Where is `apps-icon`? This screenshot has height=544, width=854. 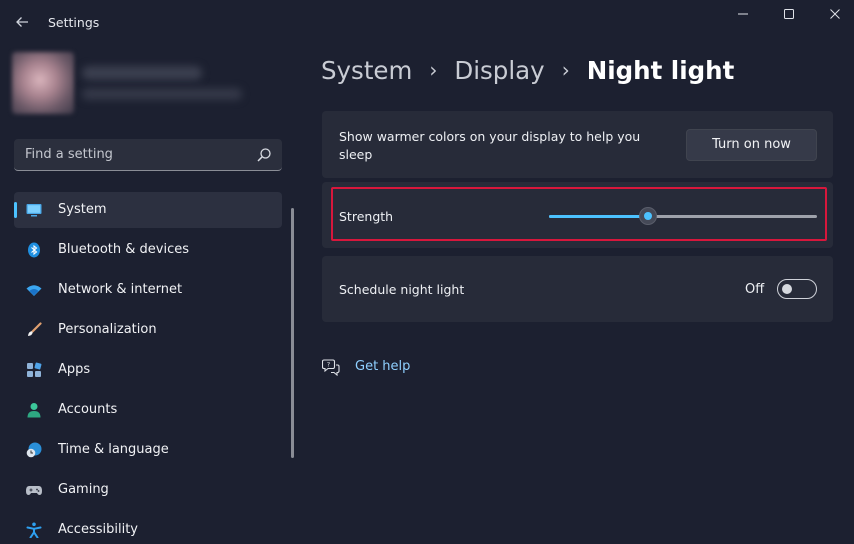 apps-icon is located at coordinates (34, 369).